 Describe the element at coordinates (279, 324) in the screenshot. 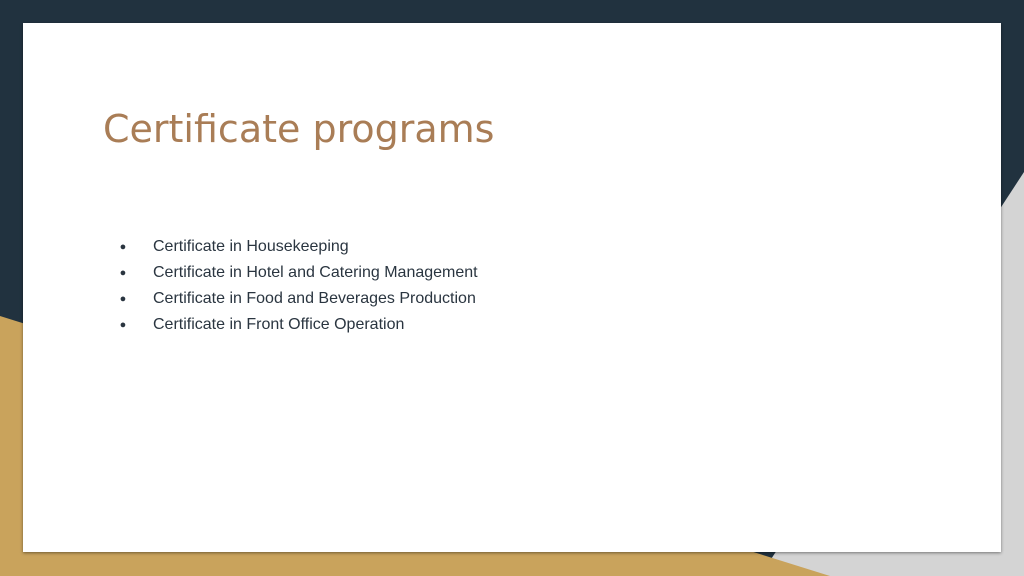

I see `list-item-text: Certificate in Front Office Operation` at that location.